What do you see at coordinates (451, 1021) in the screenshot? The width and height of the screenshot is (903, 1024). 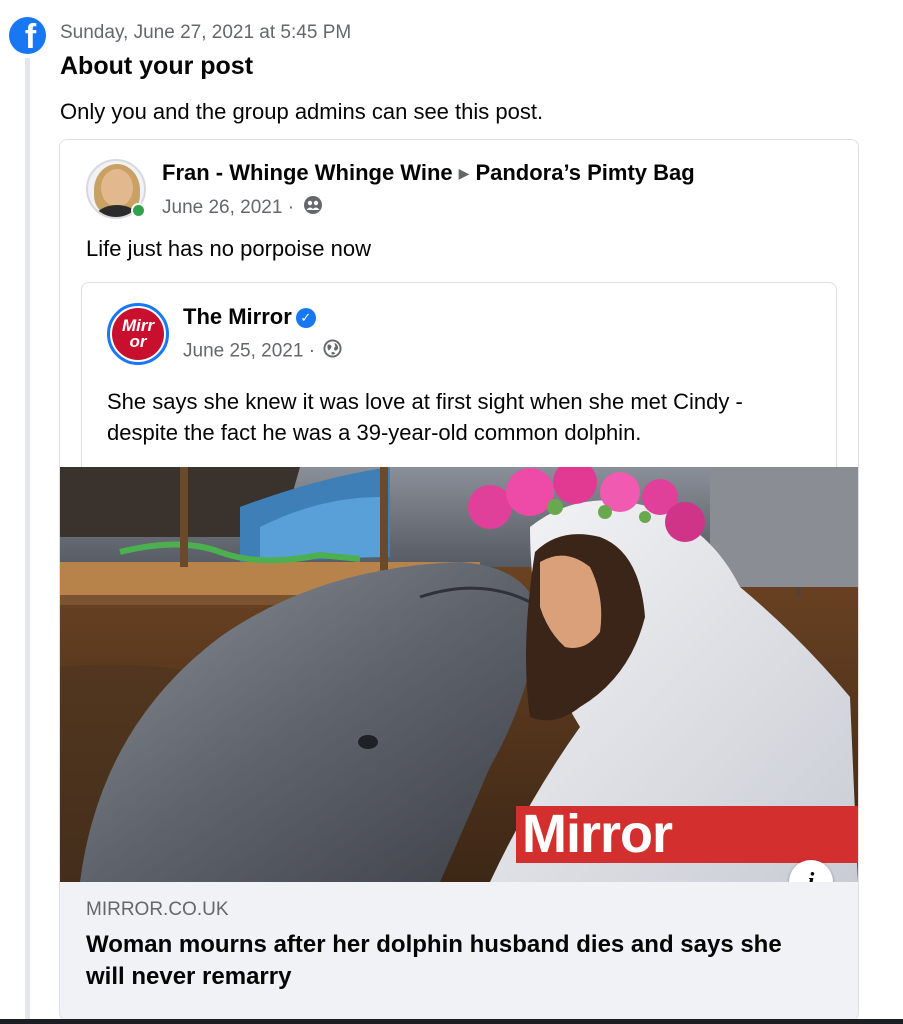 I see `bottom-edge` at bounding box center [451, 1021].